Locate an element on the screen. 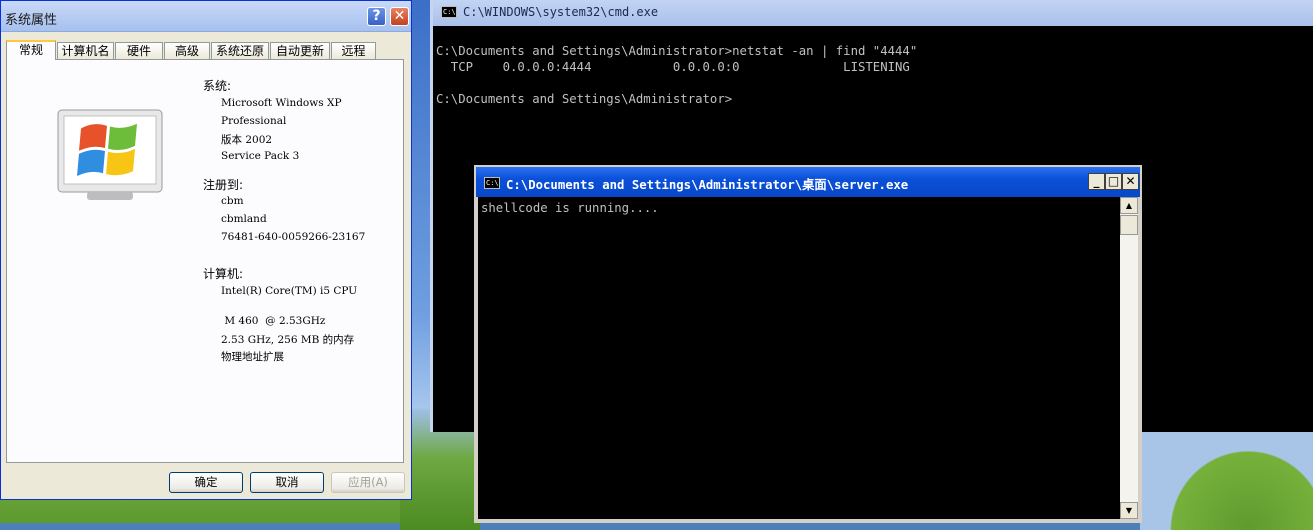  cmd-prompt-line: C:\Documents and Settings\Administrator> is located at coordinates (584, 99).